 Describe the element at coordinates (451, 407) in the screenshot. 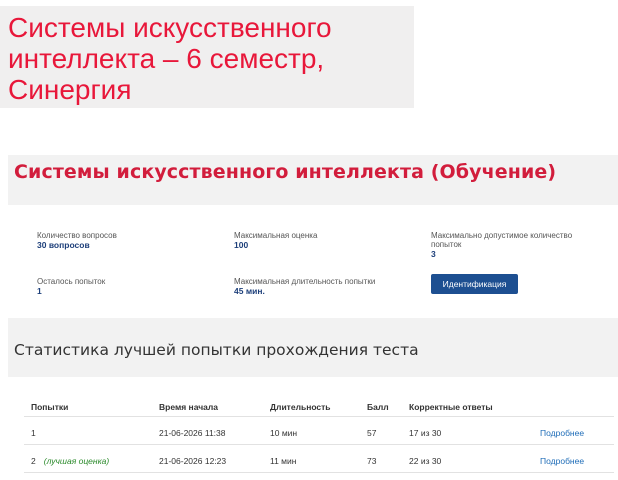

I see `header-correct-answers: Корректные ответы` at that location.